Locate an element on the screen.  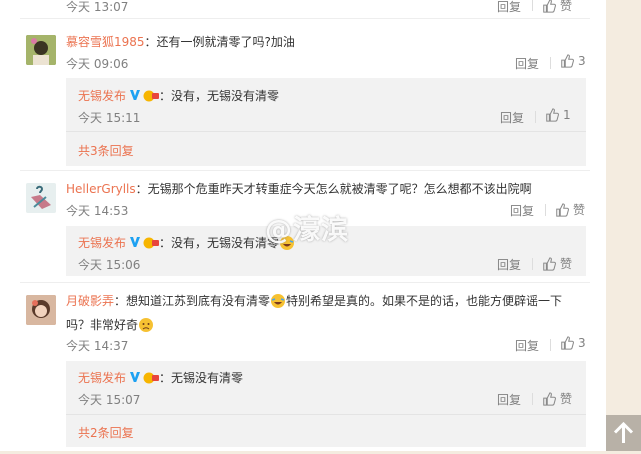
reply-time: 今天 15:07 is located at coordinates (109, 400).